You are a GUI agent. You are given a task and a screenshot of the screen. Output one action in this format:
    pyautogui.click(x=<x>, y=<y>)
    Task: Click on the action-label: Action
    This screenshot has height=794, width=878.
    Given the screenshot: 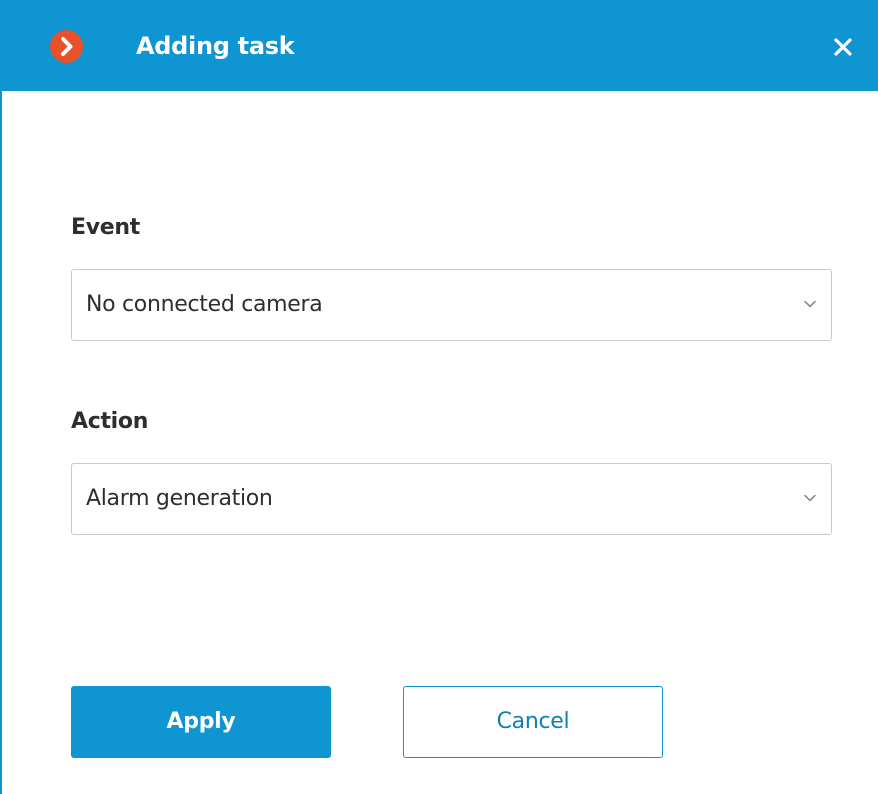 What is the action you would take?
    pyautogui.click(x=110, y=421)
    